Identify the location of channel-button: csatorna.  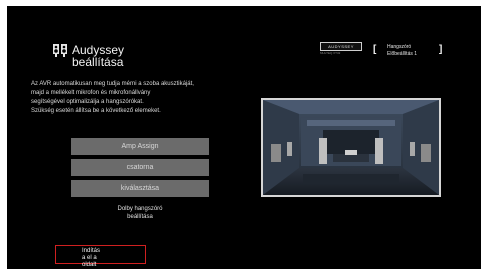
(140, 167).